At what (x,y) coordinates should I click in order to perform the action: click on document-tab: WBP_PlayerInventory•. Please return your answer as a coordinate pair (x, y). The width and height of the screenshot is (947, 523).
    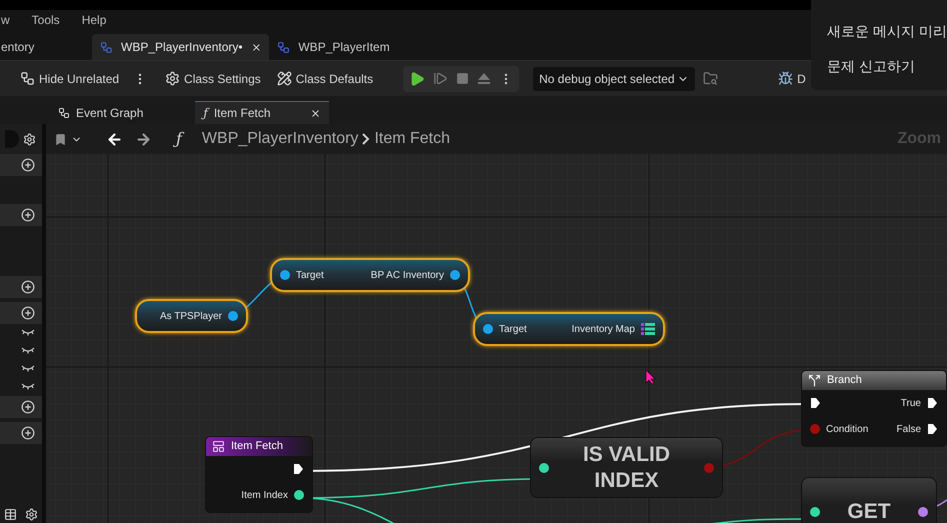
    Looking at the image, I should click on (181, 47).